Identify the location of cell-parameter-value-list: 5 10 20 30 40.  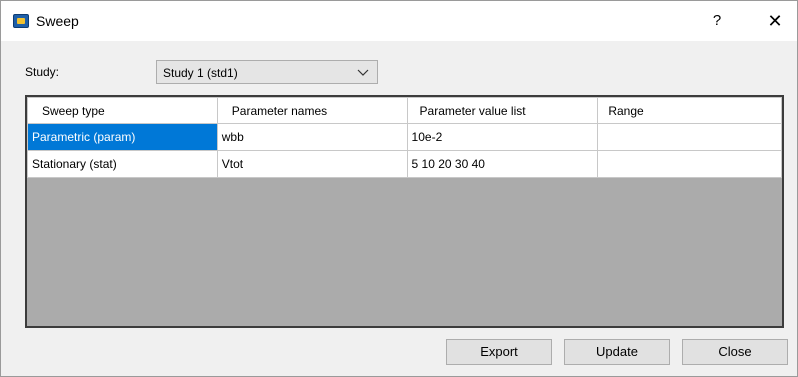
(502, 164).